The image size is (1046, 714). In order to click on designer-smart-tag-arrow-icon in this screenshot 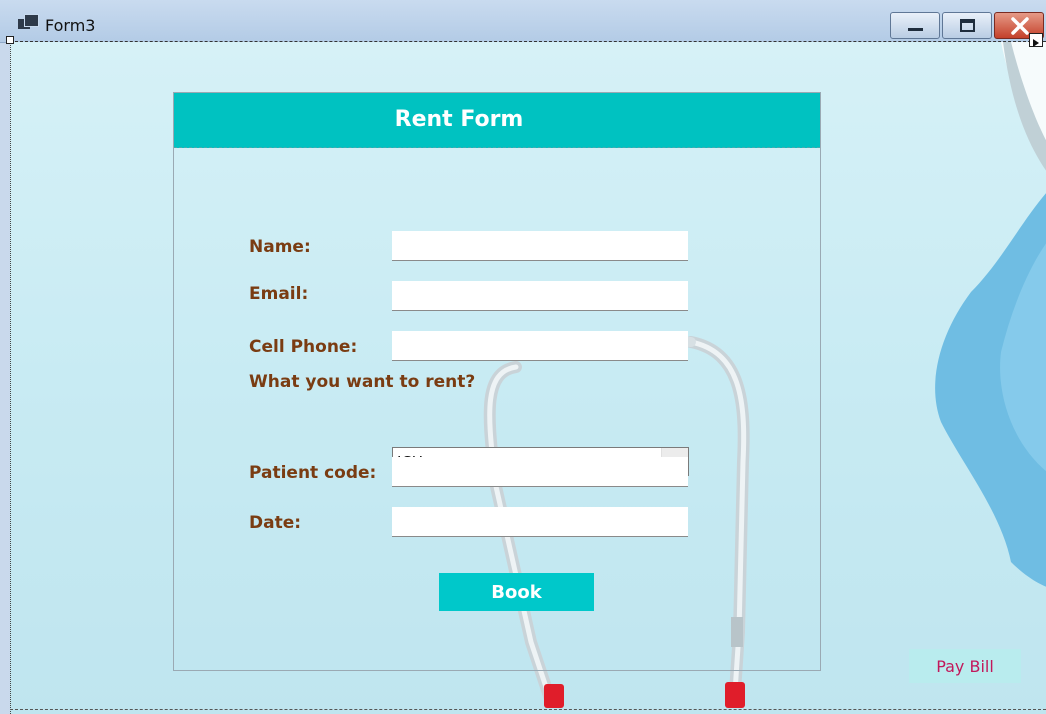, I will do `click(1036, 40)`.